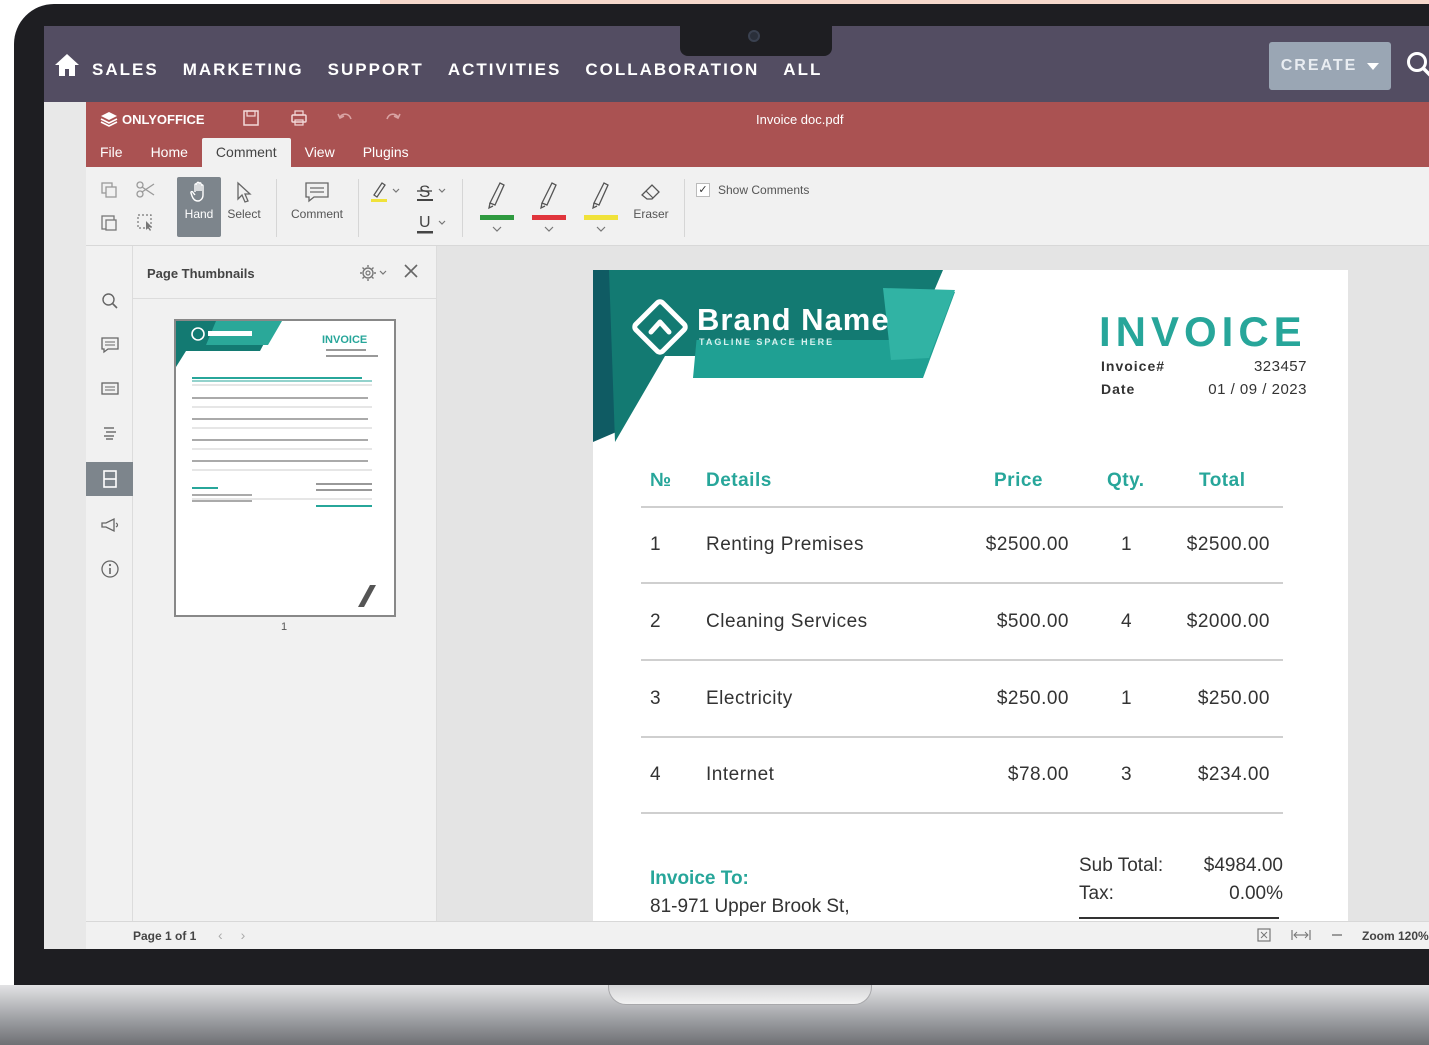  Describe the element at coordinates (656, 698) in the screenshot. I see `cell-no: 3` at that location.